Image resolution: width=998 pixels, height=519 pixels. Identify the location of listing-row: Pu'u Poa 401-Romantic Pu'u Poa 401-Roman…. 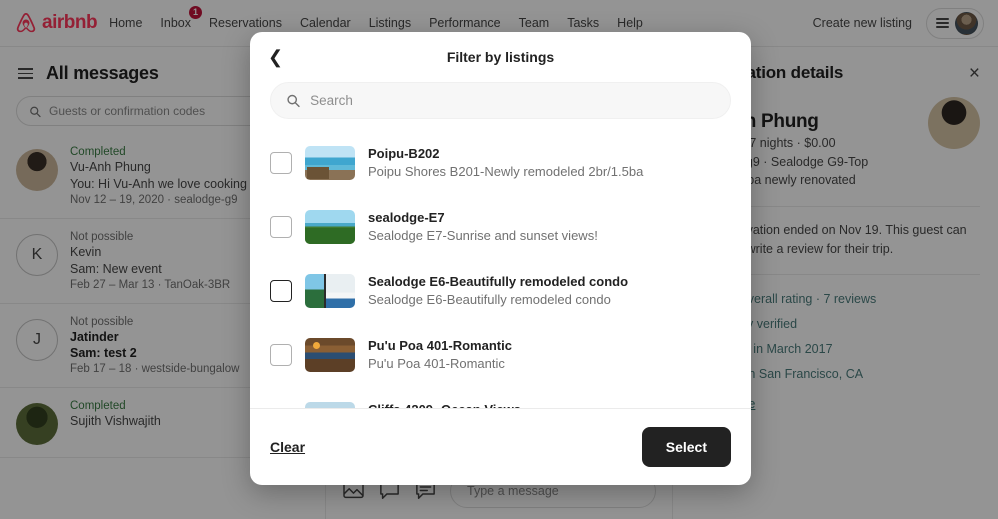
(500, 355).